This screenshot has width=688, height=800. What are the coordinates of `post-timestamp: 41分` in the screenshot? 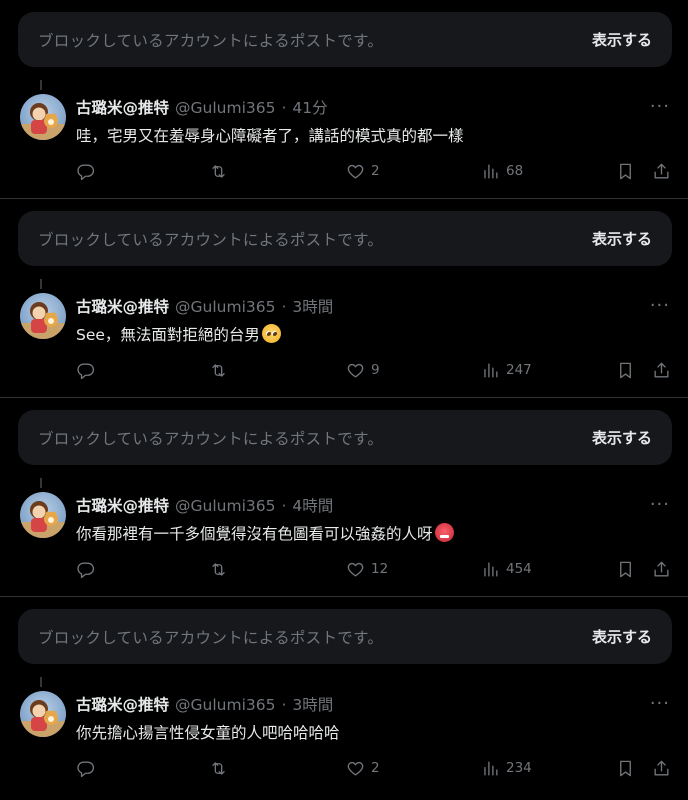 It's located at (309, 107).